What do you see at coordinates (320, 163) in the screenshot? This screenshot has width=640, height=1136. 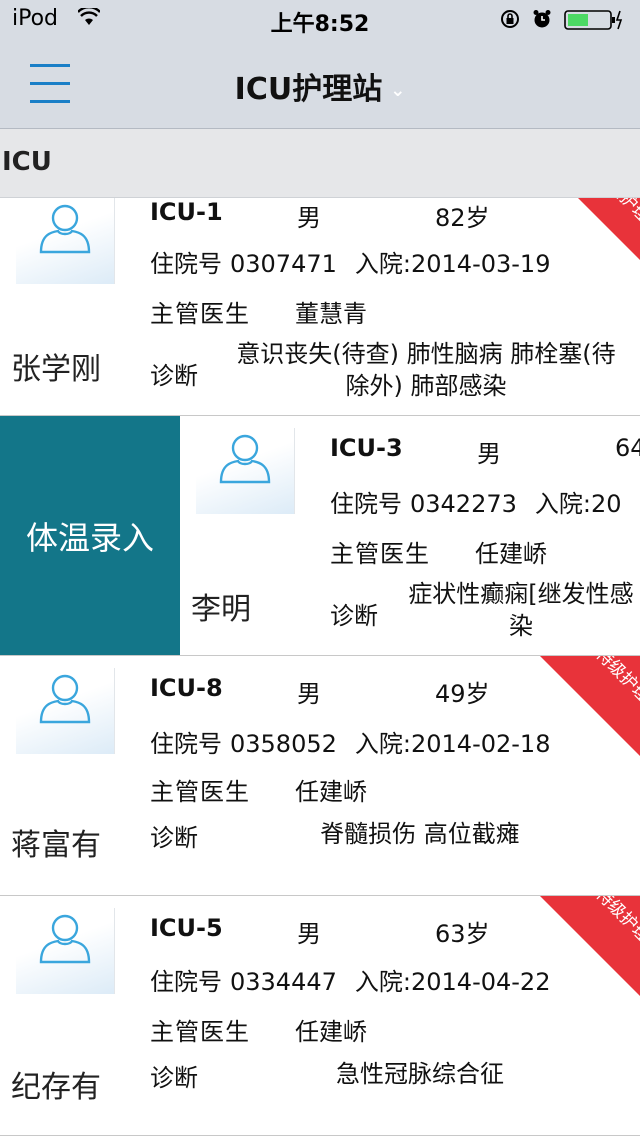 I see `section-header: ICU` at bounding box center [320, 163].